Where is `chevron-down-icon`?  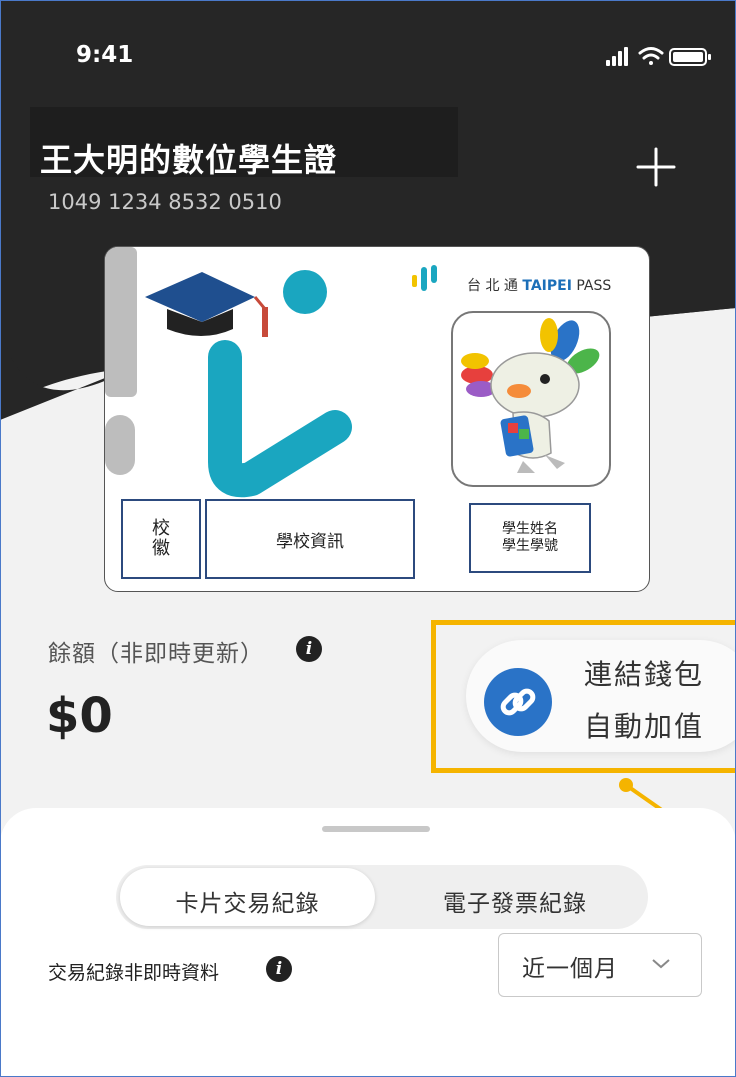 chevron-down-icon is located at coordinates (661, 964).